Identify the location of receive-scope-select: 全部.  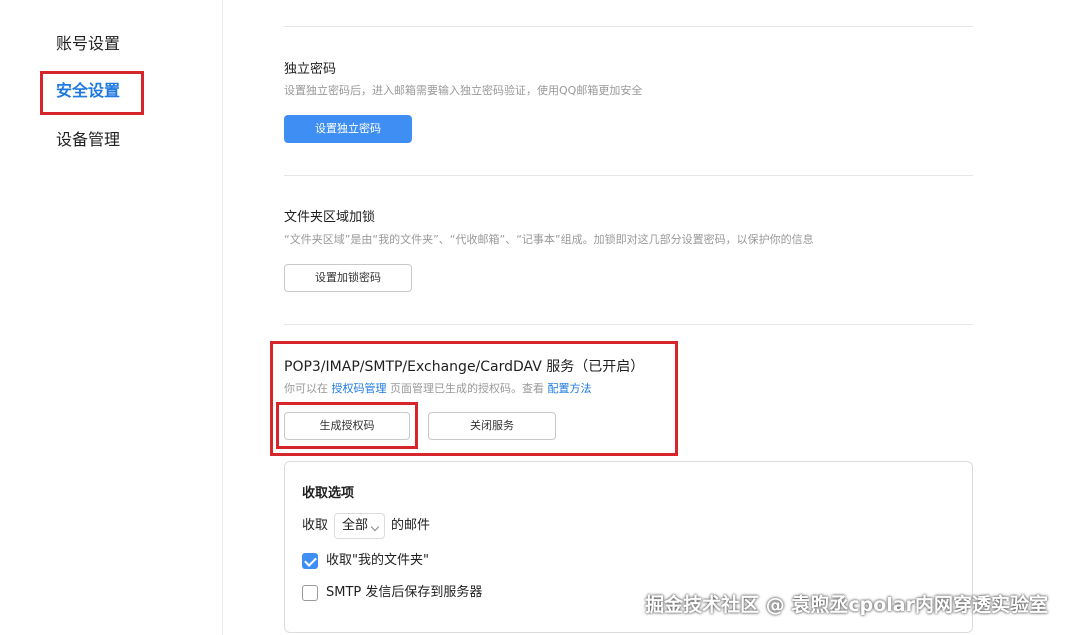
(359, 526).